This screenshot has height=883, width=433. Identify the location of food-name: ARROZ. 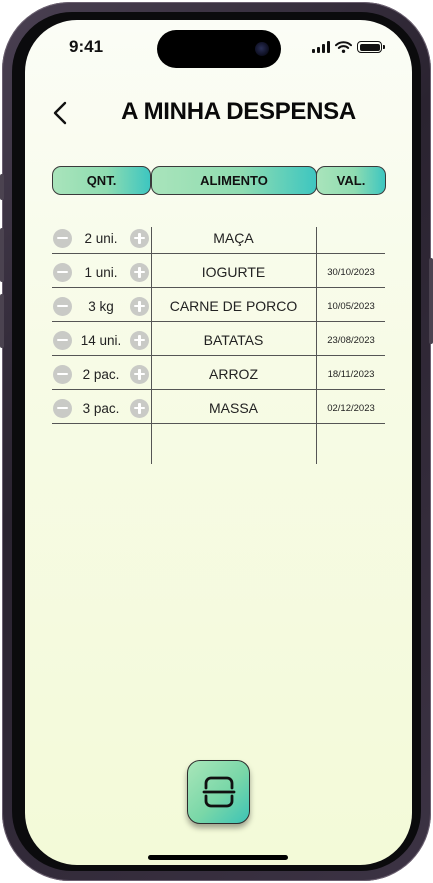
(233, 374).